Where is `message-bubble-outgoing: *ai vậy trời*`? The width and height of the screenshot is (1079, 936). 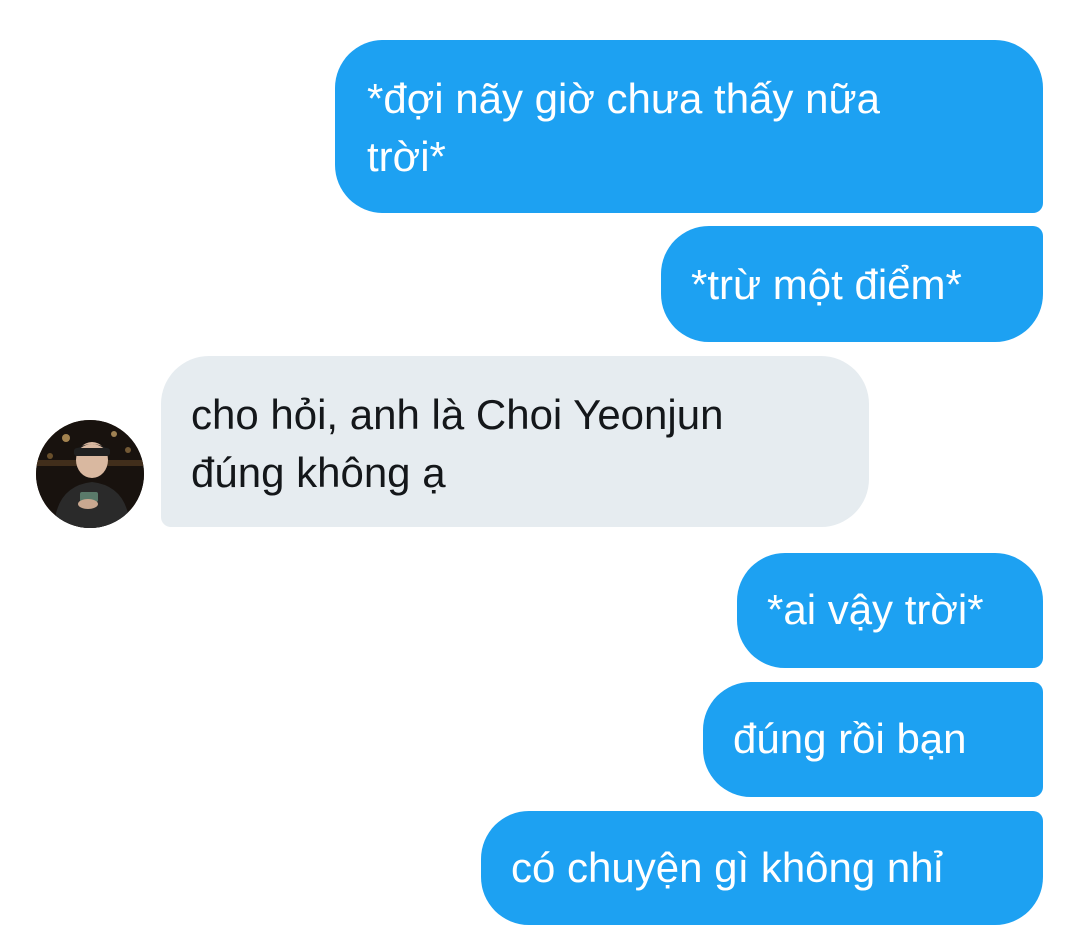
message-bubble-outgoing: *ai vậy trời* is located at coordinates (890, 610).